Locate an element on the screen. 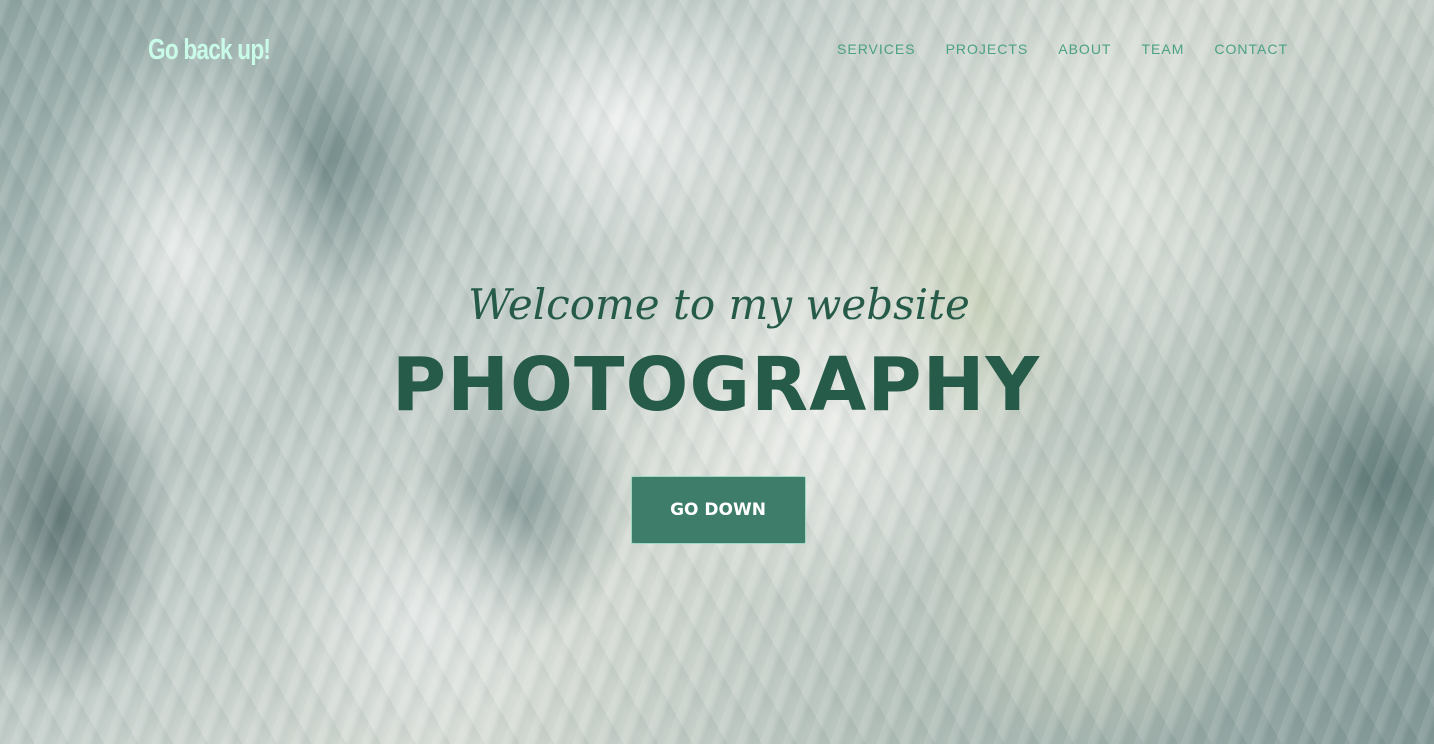 Image resolution: width=1434 pixels, height=744 pixels. nav-item-projects: PROJECTS is located at coordinates (987, 49).